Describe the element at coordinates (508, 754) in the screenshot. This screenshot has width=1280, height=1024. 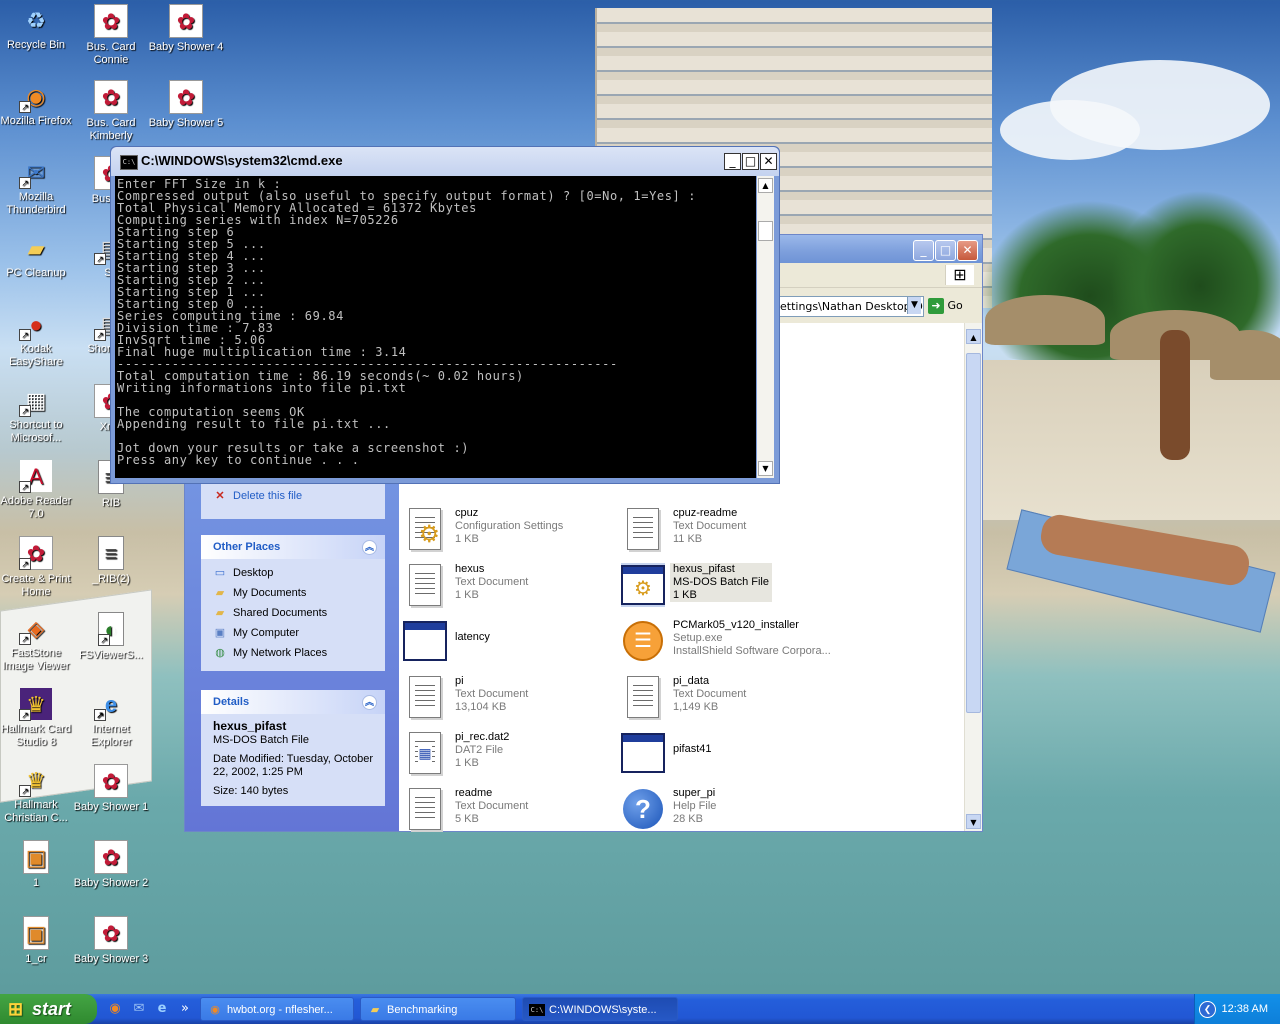
I see `file-item-pi-rec-dat2: ▦ pi_rec.dat2 DAT2 File 1 KB` at that location.